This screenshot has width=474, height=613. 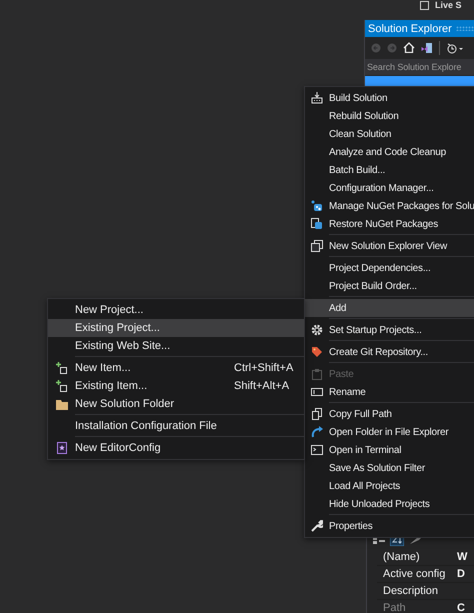 I want to click on copy-icon, so click(x=317, y=414).